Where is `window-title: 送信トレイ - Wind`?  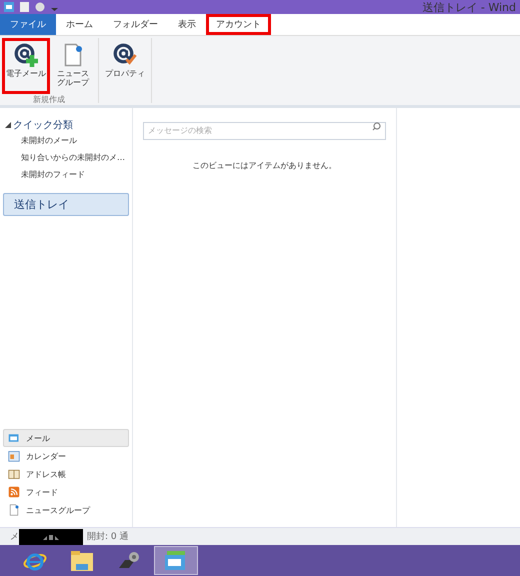 window-title: 送信トレイ - Wind is located at coordinates (469, 7).